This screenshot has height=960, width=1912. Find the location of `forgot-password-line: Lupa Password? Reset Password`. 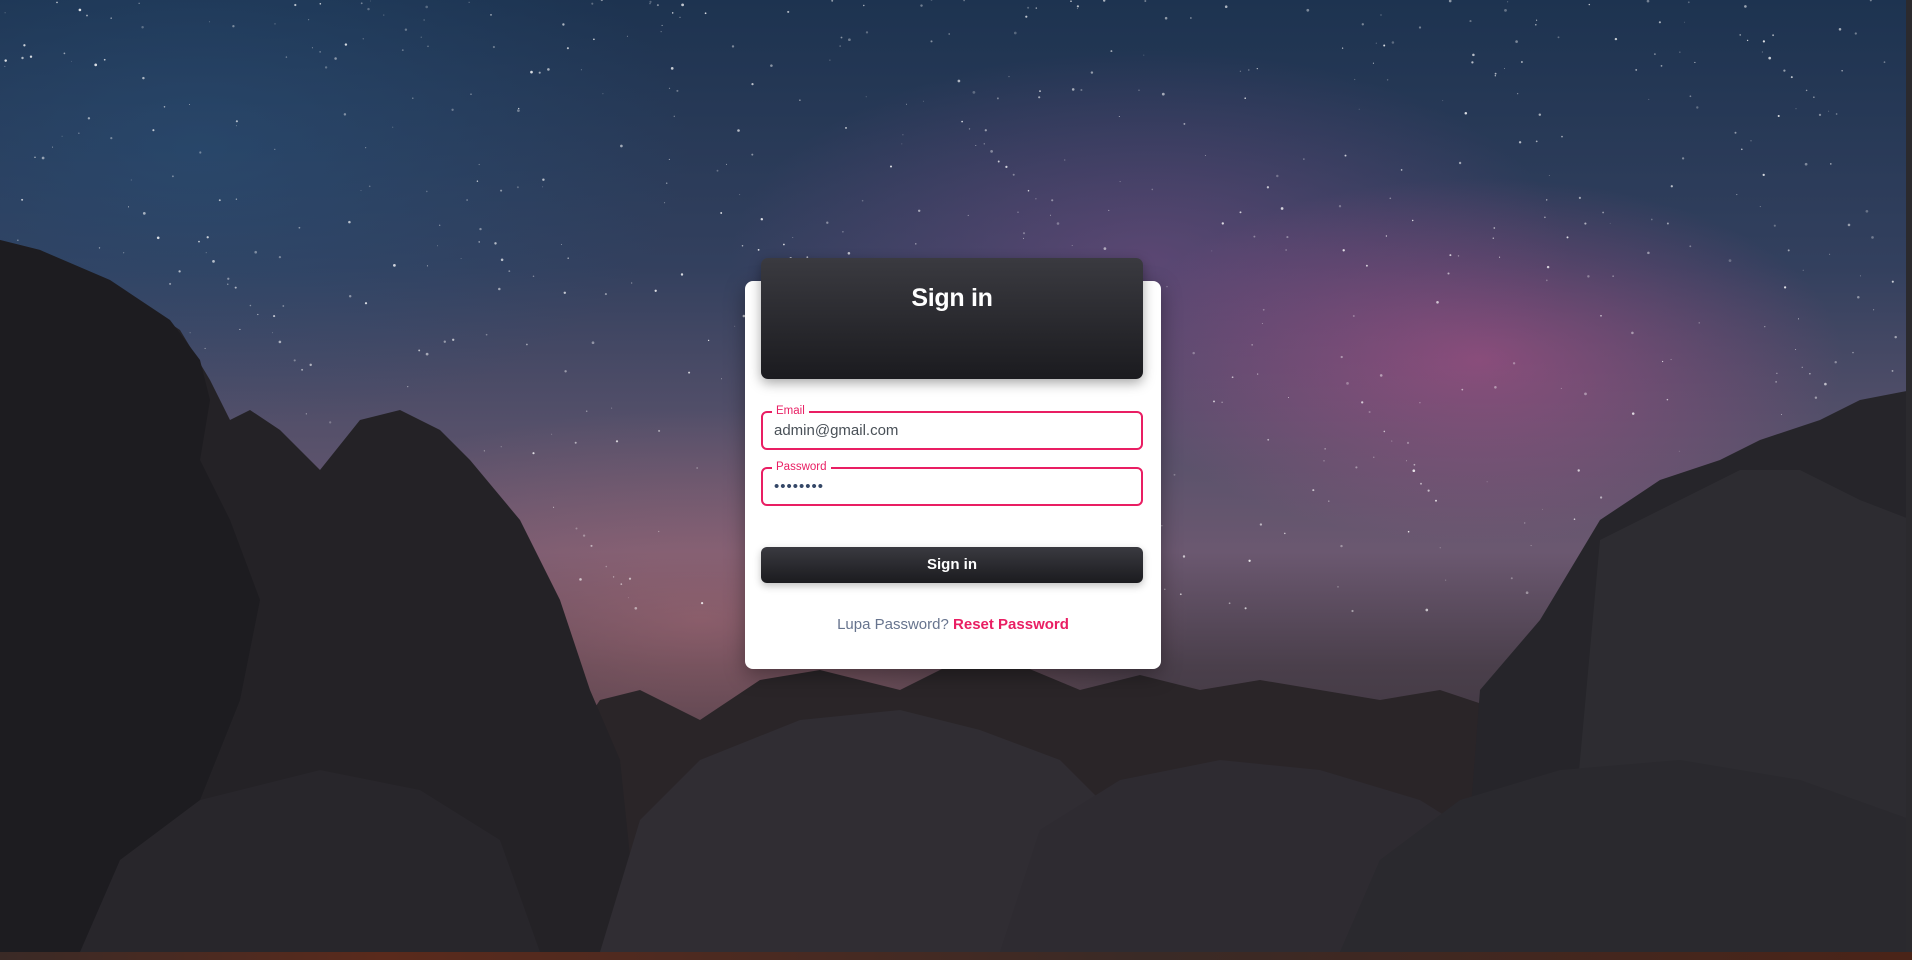

forgot-password-line: Lupa Password? Reset Password is located at coordinates (953, 624).